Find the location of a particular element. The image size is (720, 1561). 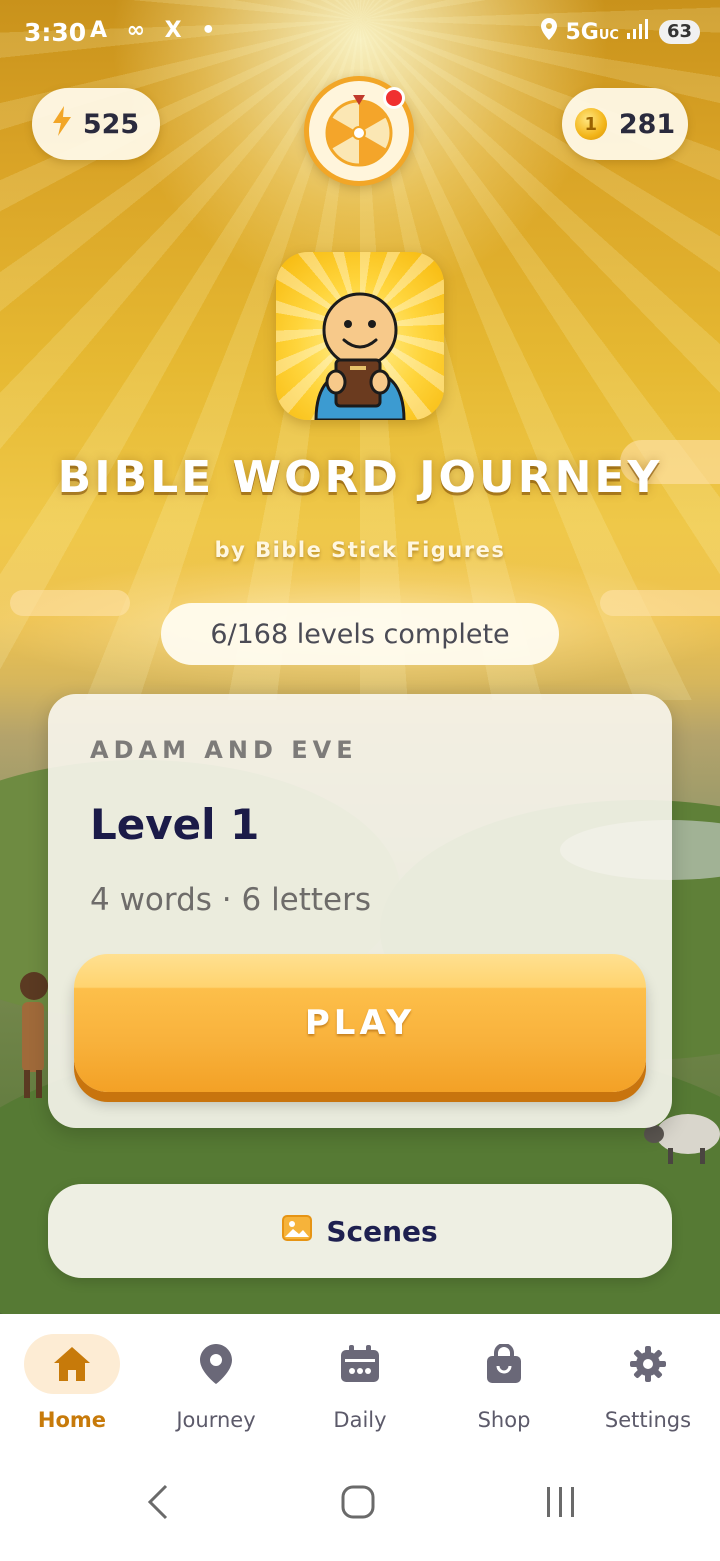

scenes-label: Scenes is located at coordinates (382, 1231).